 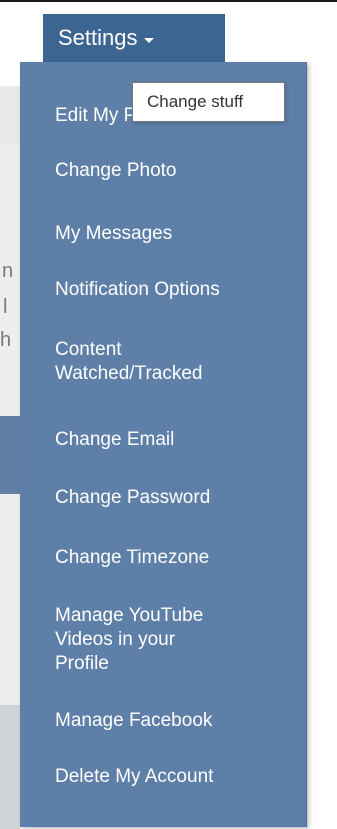 I want to click on page-background-highlight-band, so click(x=10, y=455).